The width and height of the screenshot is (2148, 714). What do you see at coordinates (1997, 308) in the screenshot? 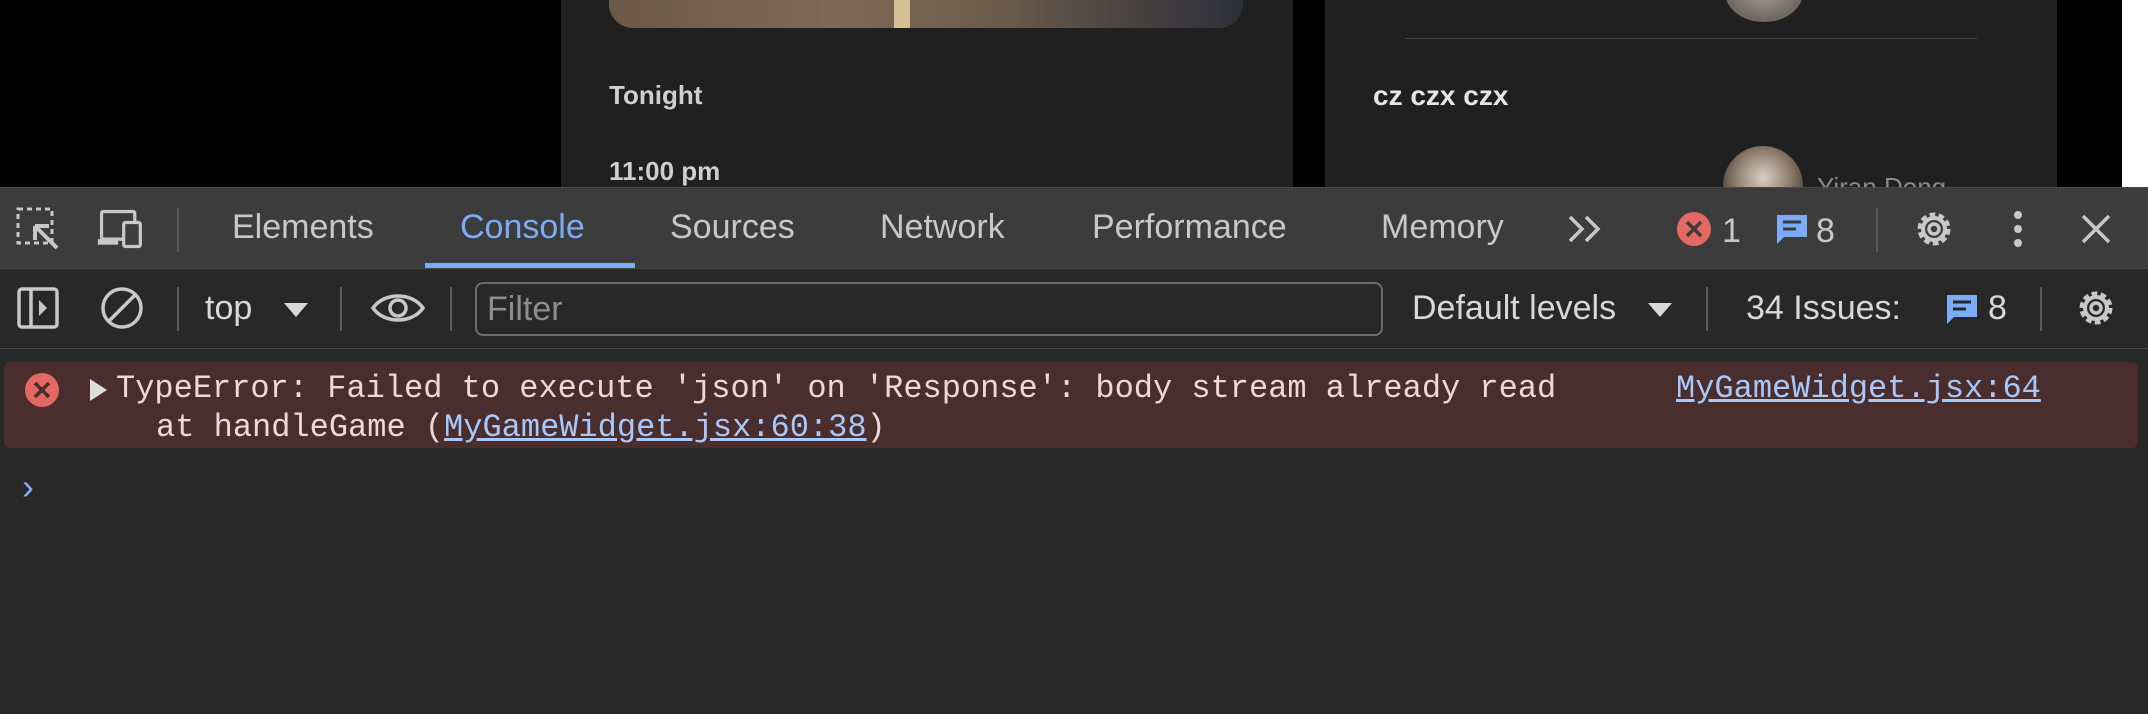
I see `issues-count: 8` at bounding box center [1997, 308].